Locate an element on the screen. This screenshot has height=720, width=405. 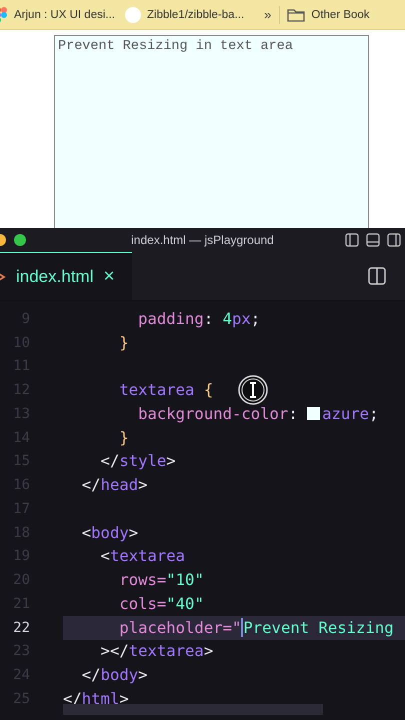
bookmark-folder: Other Book is located at coordinates (328, 15).